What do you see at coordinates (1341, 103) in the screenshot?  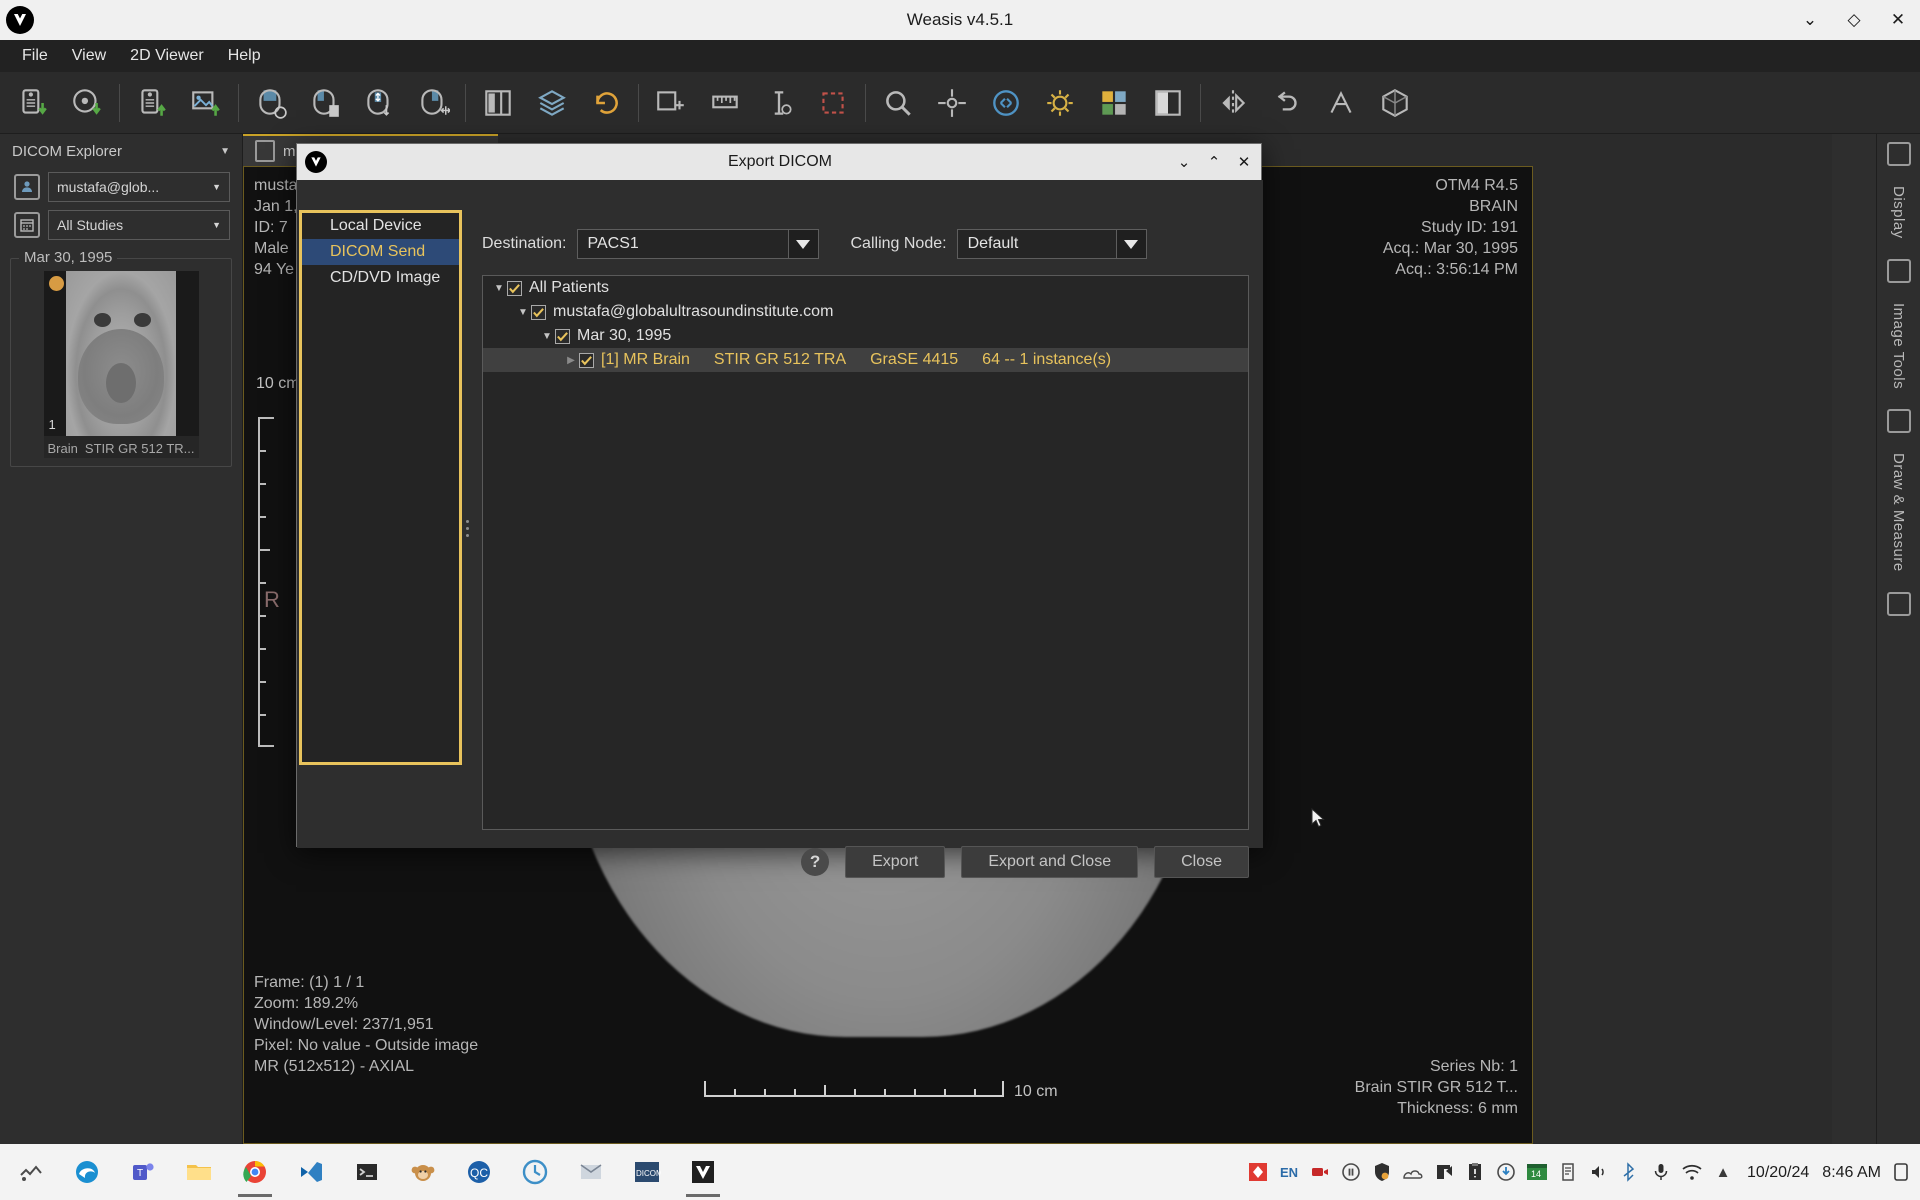 I see `measure-tools-icon` at bounding box center [1341, 103].